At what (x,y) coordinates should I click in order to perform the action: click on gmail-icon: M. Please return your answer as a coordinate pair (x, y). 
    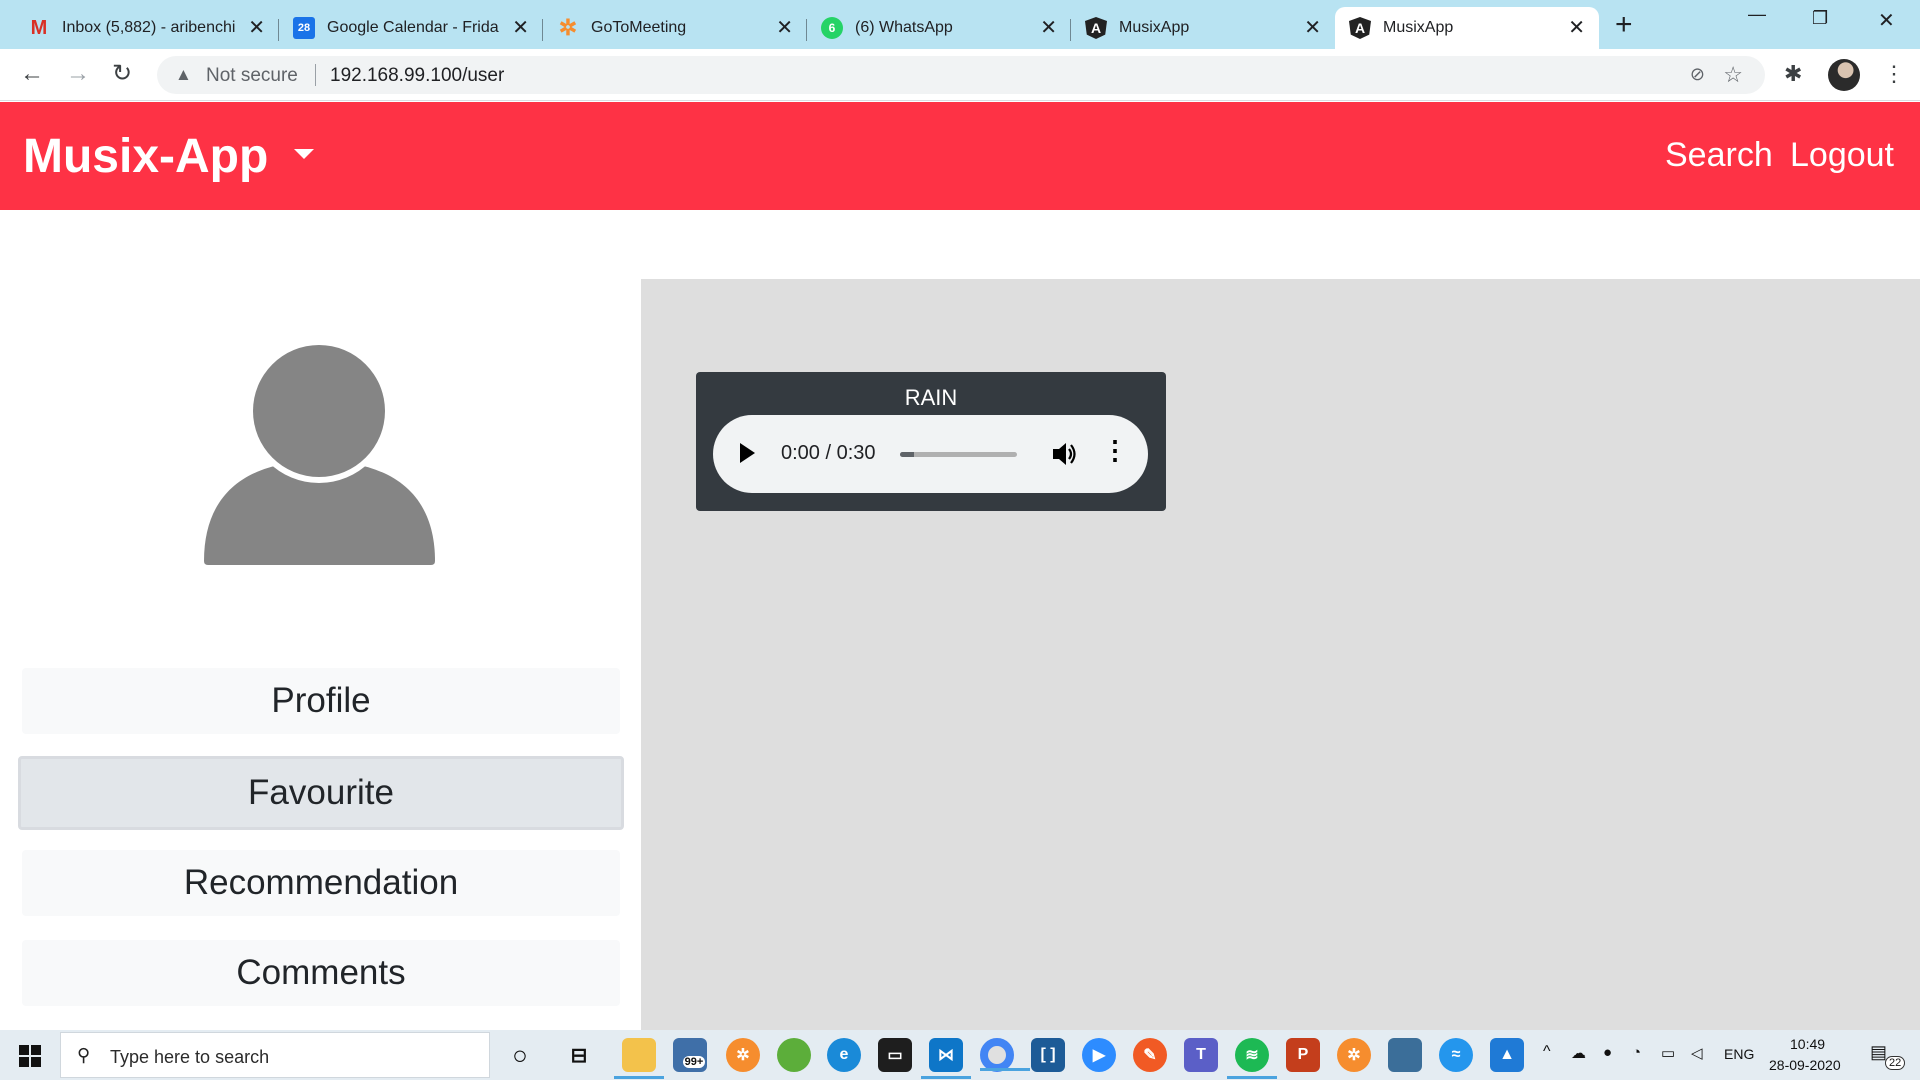
    Looking at the image, I should click on (39, 27).